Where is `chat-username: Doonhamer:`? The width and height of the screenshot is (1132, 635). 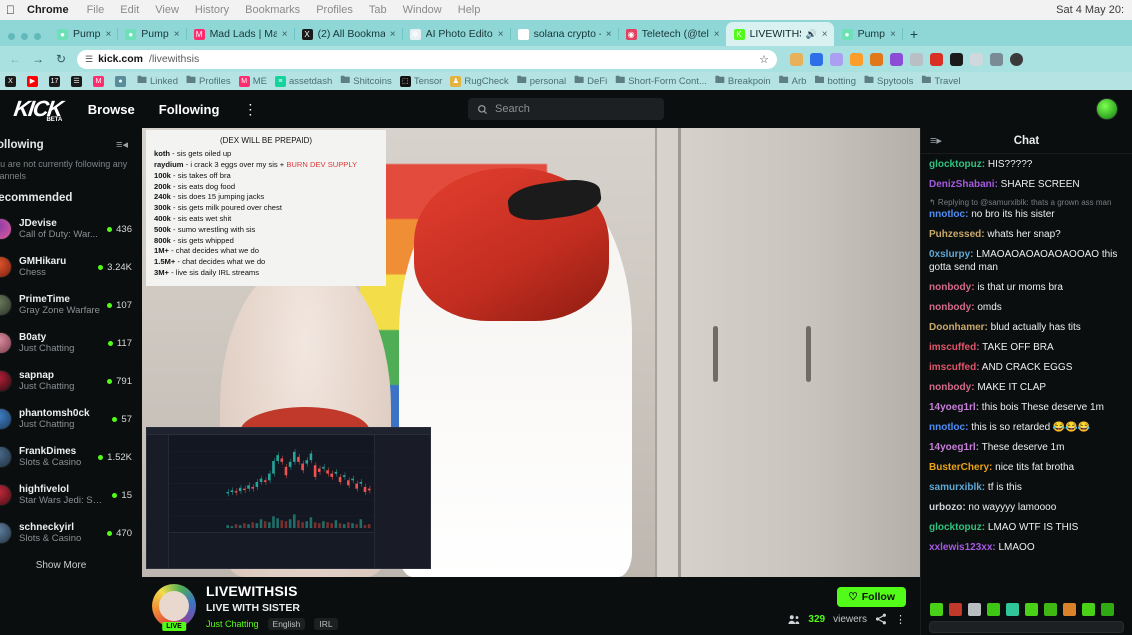 chat-username: Doonhamer: is located at coordinates (958, 327).